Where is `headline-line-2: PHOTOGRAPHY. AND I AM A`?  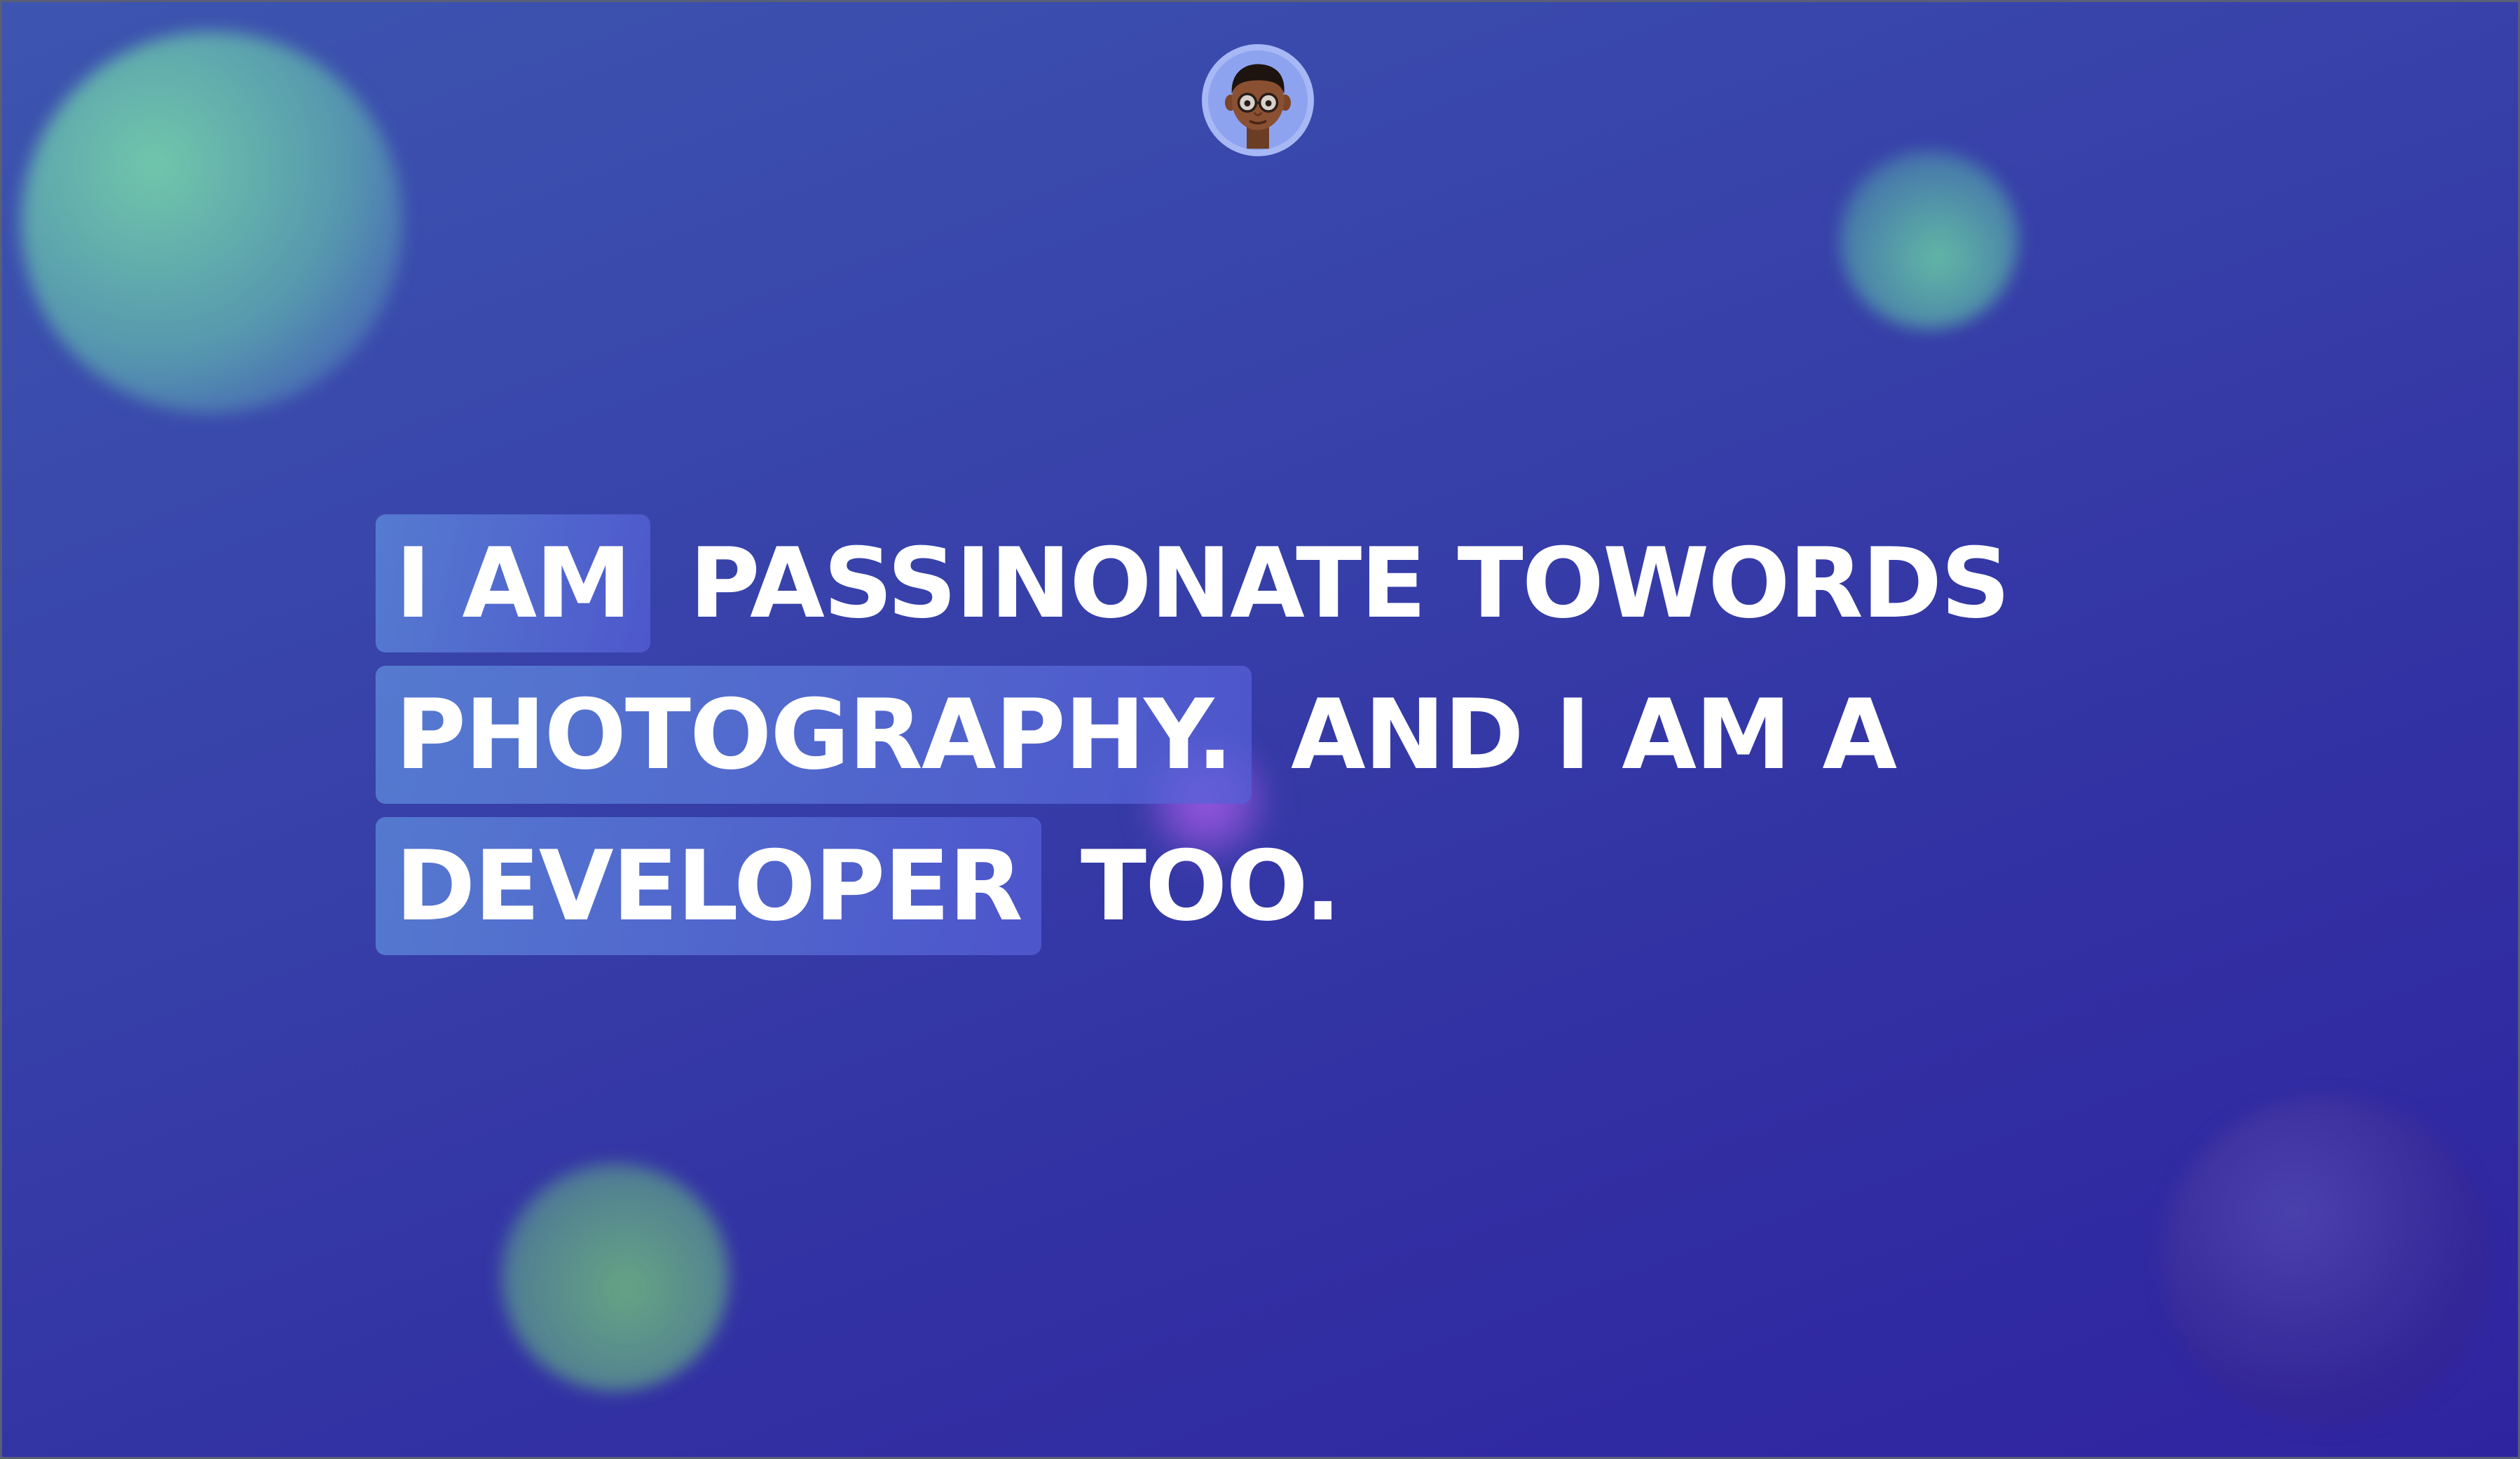 headline-line-2: PHOTOGRAPHY. AND I AM A is located at coordinates (1266, 735).